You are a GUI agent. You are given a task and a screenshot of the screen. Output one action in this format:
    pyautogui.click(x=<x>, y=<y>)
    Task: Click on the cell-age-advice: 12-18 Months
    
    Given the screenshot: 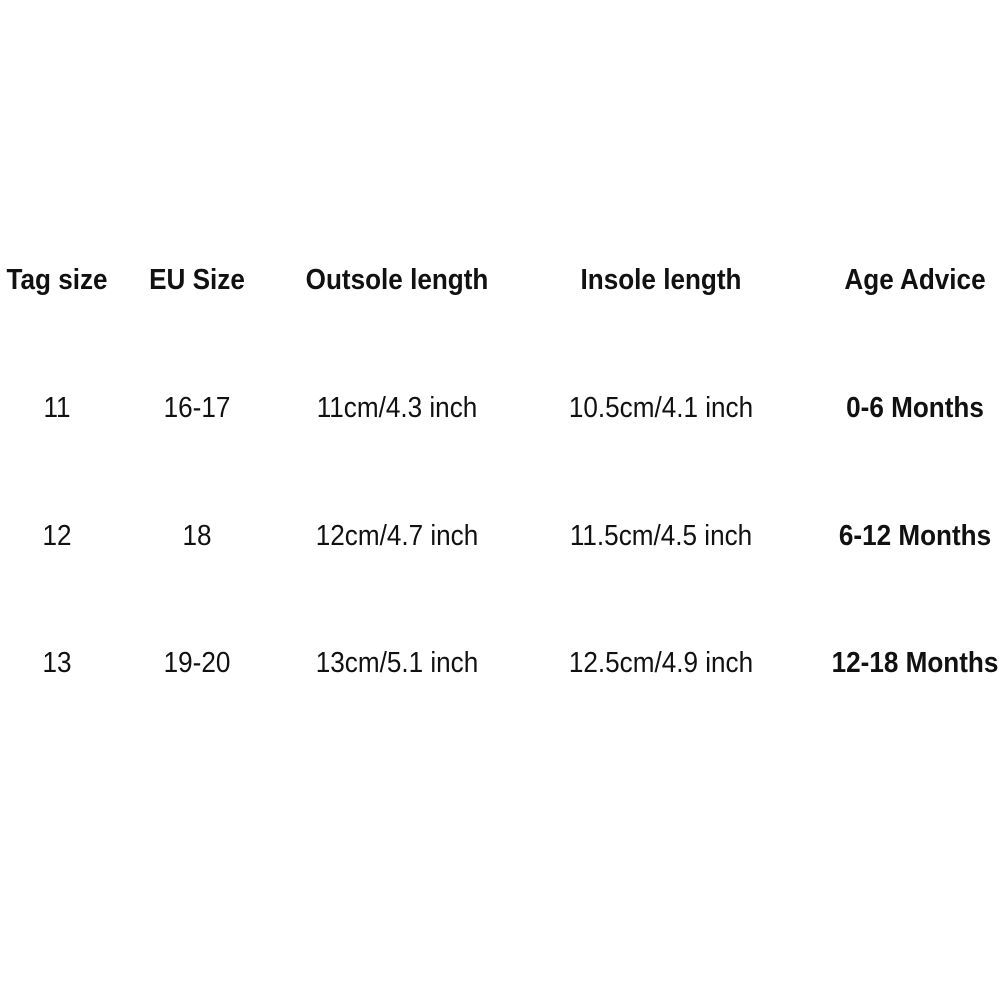 What is the action you would take?
    pyautogui.click(x=915, y=663)
    